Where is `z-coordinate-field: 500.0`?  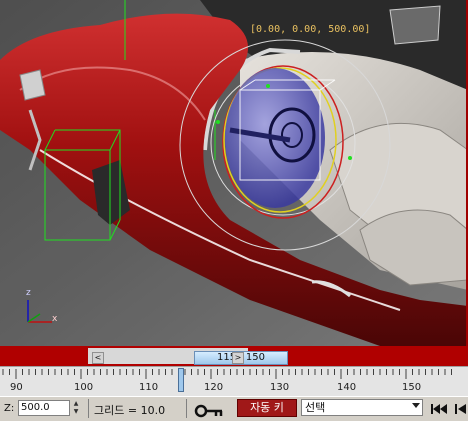
z-coordinate-field: 500.0 is located at coordinates (44, 408).